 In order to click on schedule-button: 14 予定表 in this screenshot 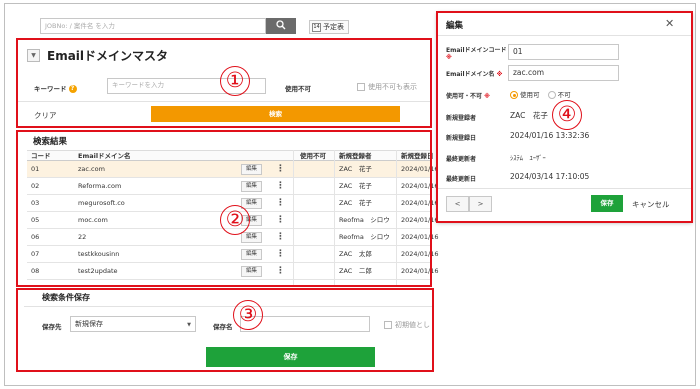, I will do `click(329, 27)`.